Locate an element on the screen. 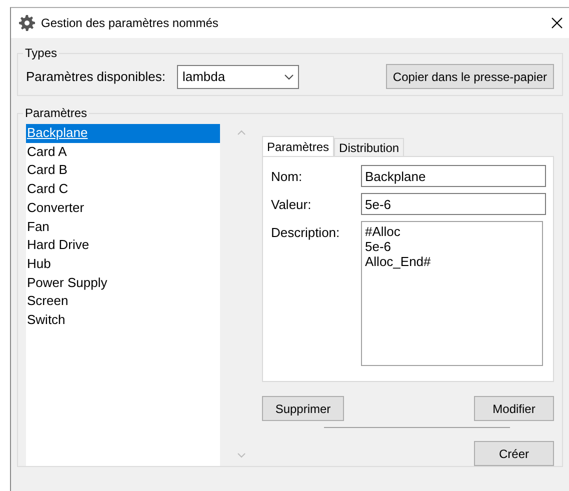  list-item: Hub is located at coordinates (123, 264).